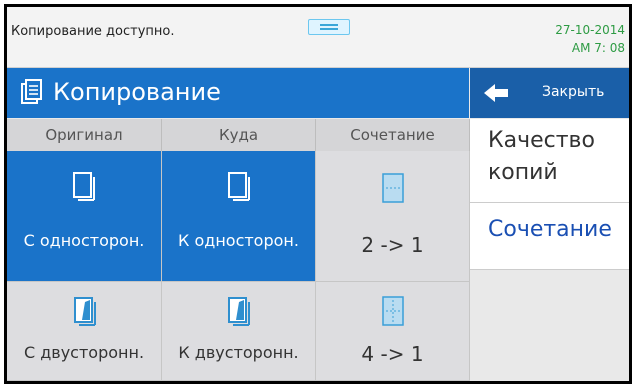 The height and width of the screenshot is (388, 637). I want to click on tile-label: К односторон., so click(238, 240).